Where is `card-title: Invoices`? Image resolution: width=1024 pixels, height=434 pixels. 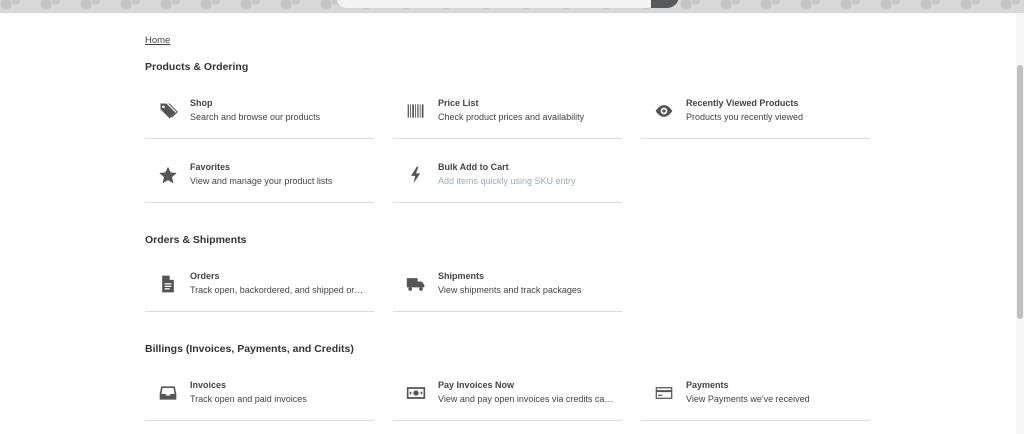
card-title: Invoices is located at coordinates (208, 385).